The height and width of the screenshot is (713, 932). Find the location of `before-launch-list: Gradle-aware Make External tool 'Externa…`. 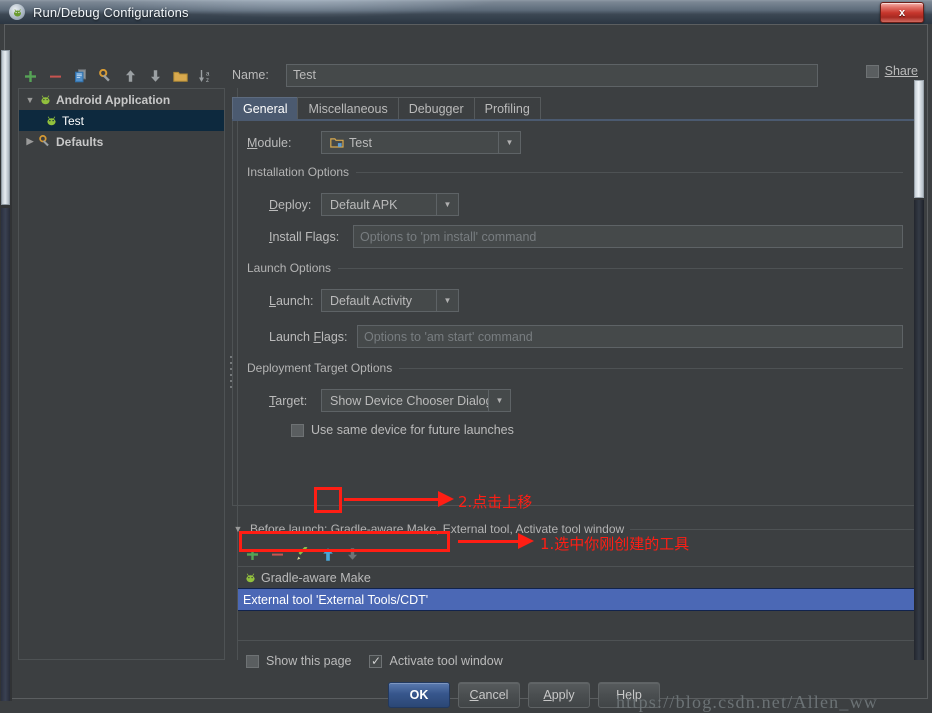

before-launch-list: Gradle-aware Make External tool 'Externa… is located at coordinates (576, 603).